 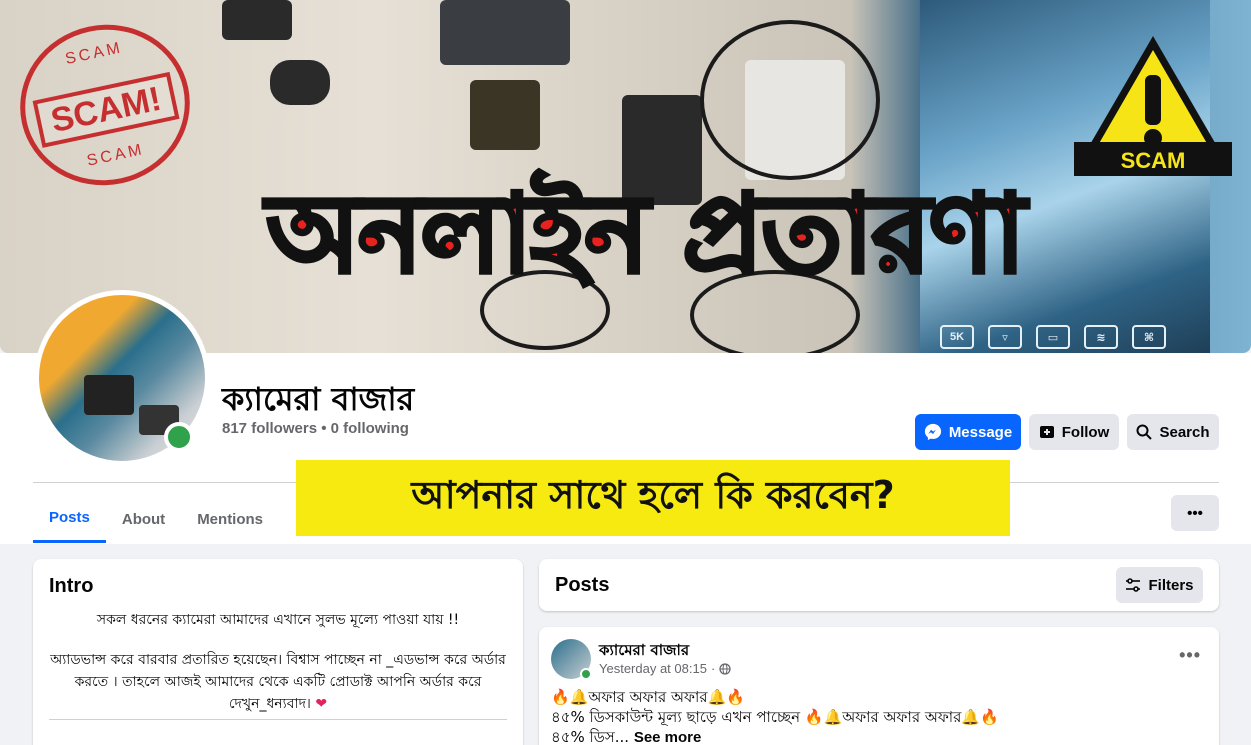 I want to click on overlay-banner: আপনার সাথে হলে কি করবেন?, so click(x=653, y=498).